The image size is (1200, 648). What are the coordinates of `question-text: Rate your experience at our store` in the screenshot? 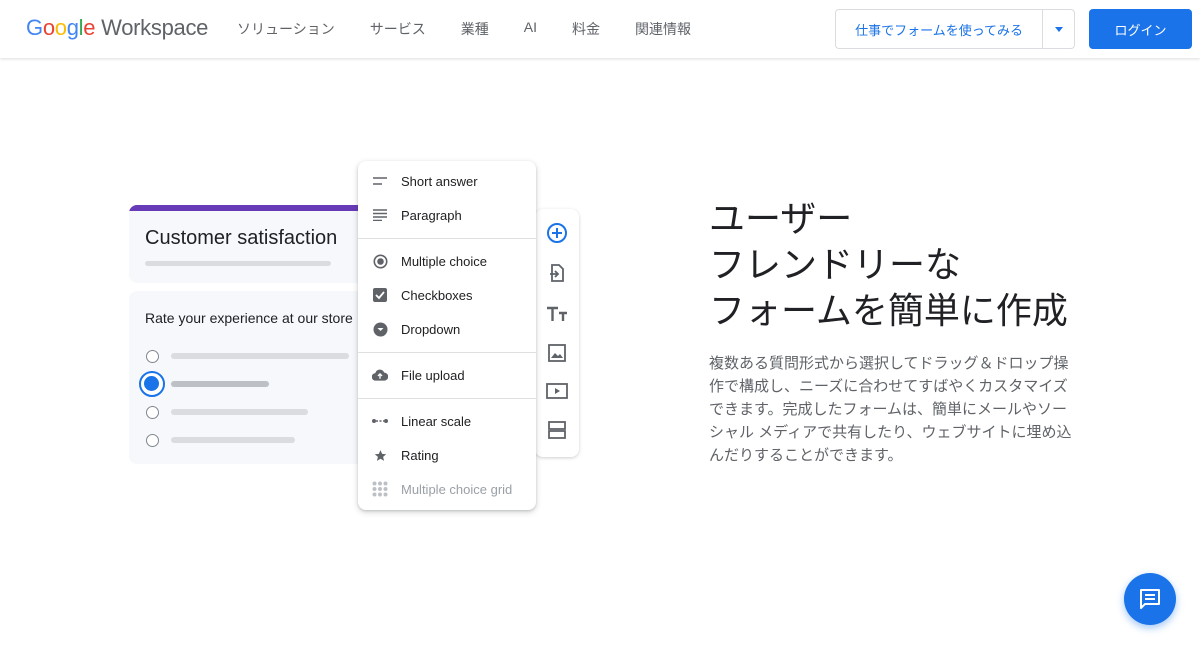 It's located at (249, 318).